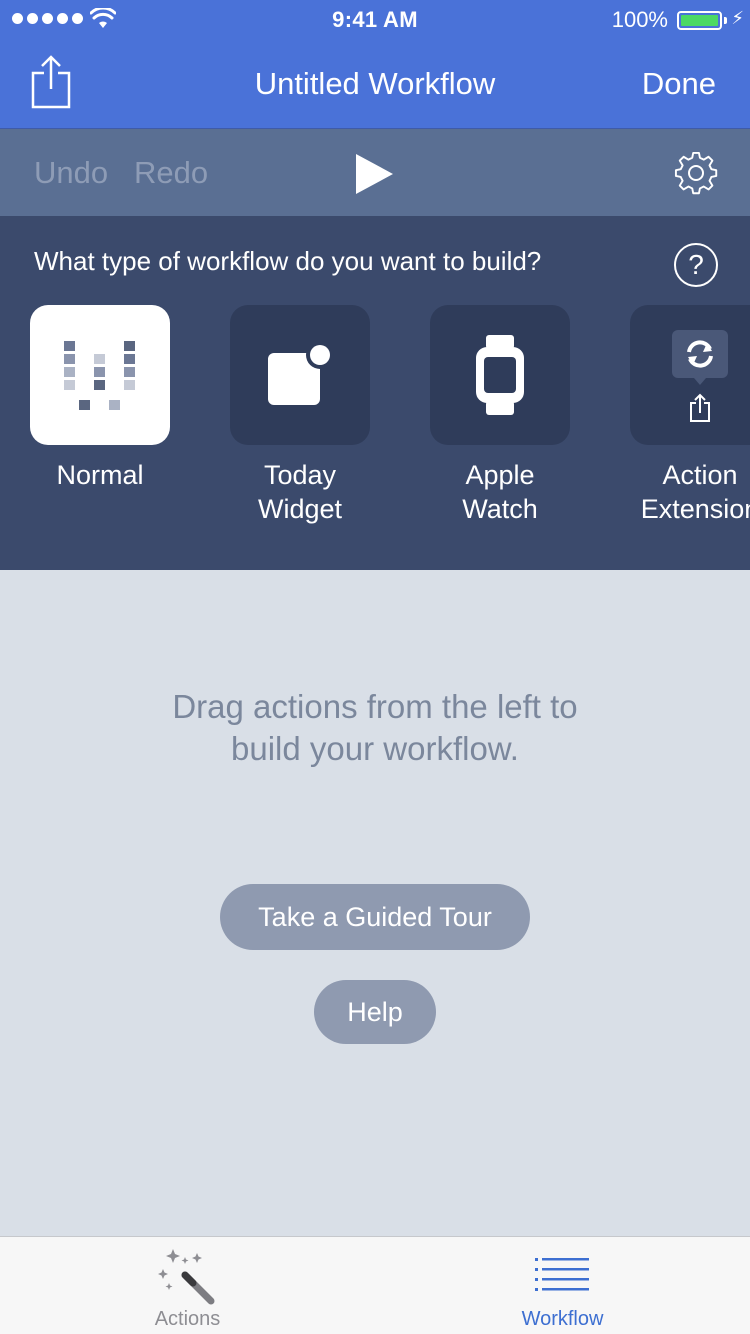  What do you see at coordinates (375, 917) in the screenshot?
I see `guided-tour-button: Take a Guided Tour` at bounding box center [375, 917].